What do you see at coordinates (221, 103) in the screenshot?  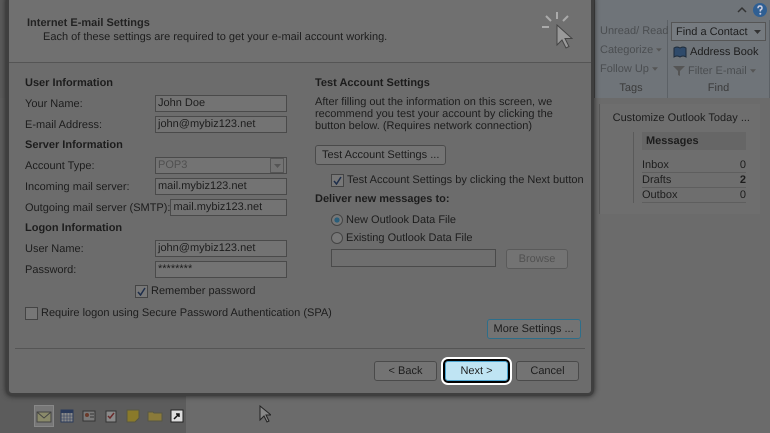 I see `input-field: John Doe` at bounding box center [221, 103].